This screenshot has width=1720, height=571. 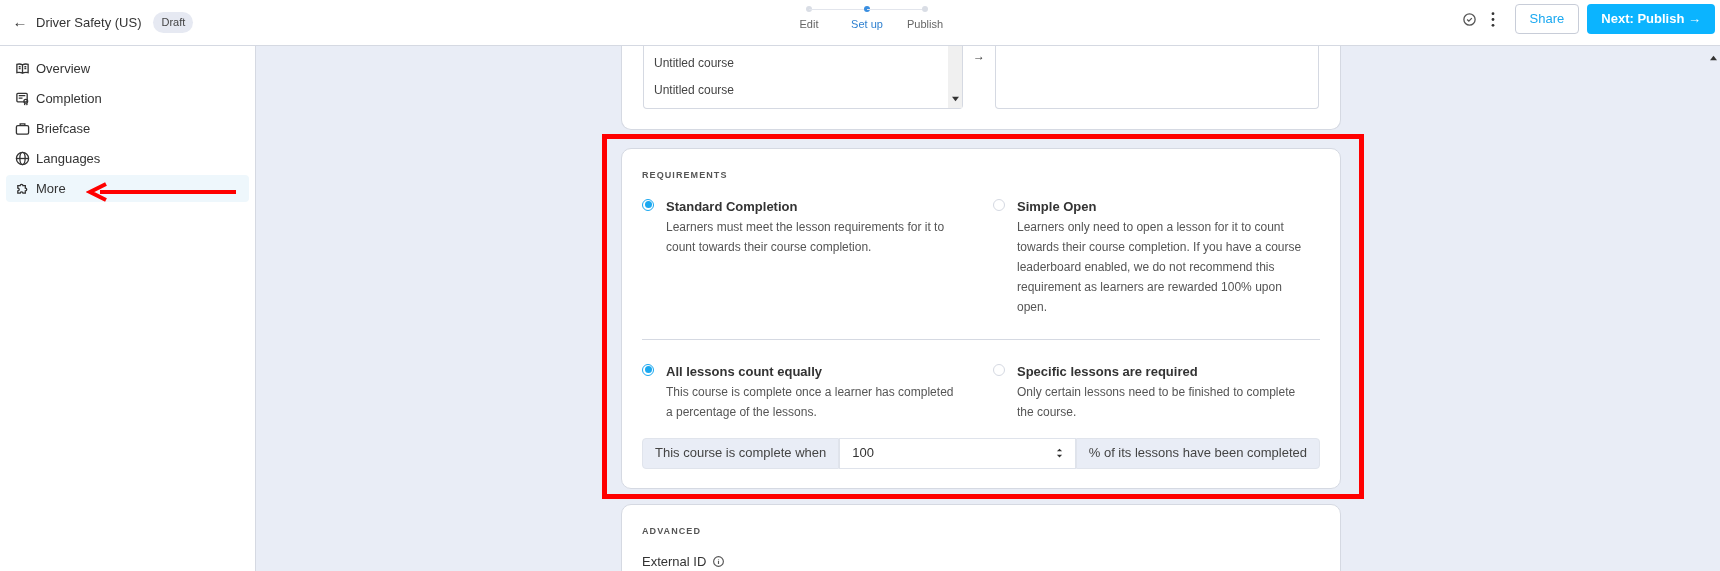 I want to click on section-heading: REQUIREMENTS, so click(x=685, y=175).